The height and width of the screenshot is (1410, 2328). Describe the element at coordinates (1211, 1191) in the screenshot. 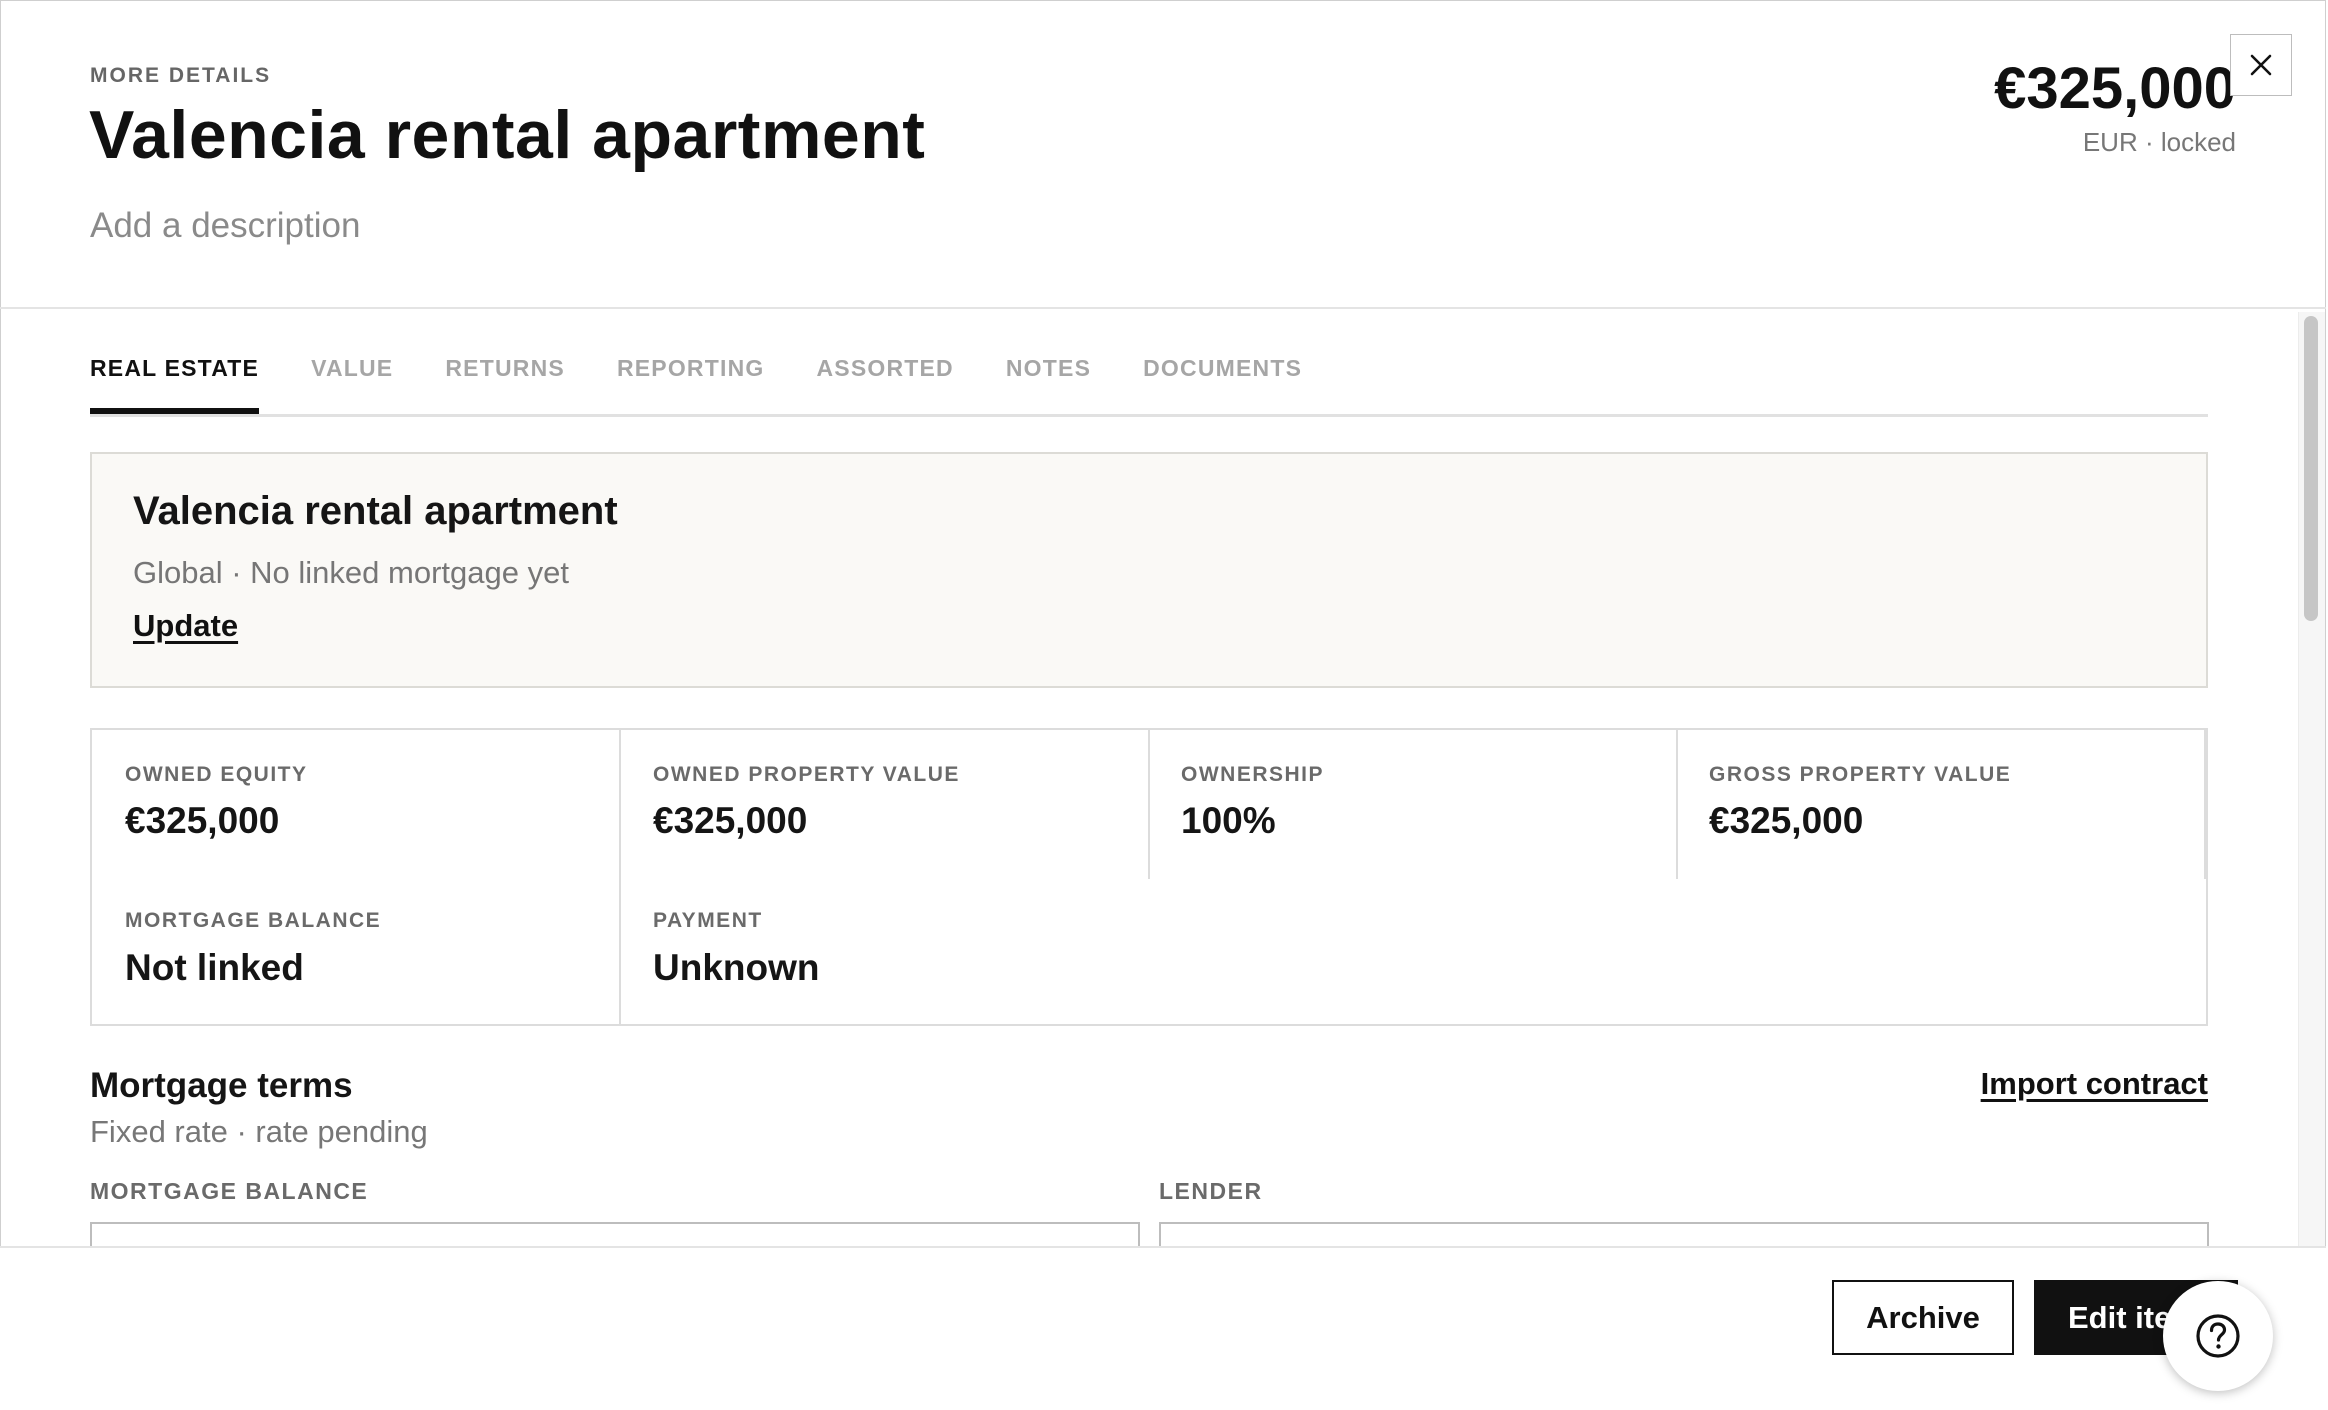

I see `lender-label: LENDER` at that location.